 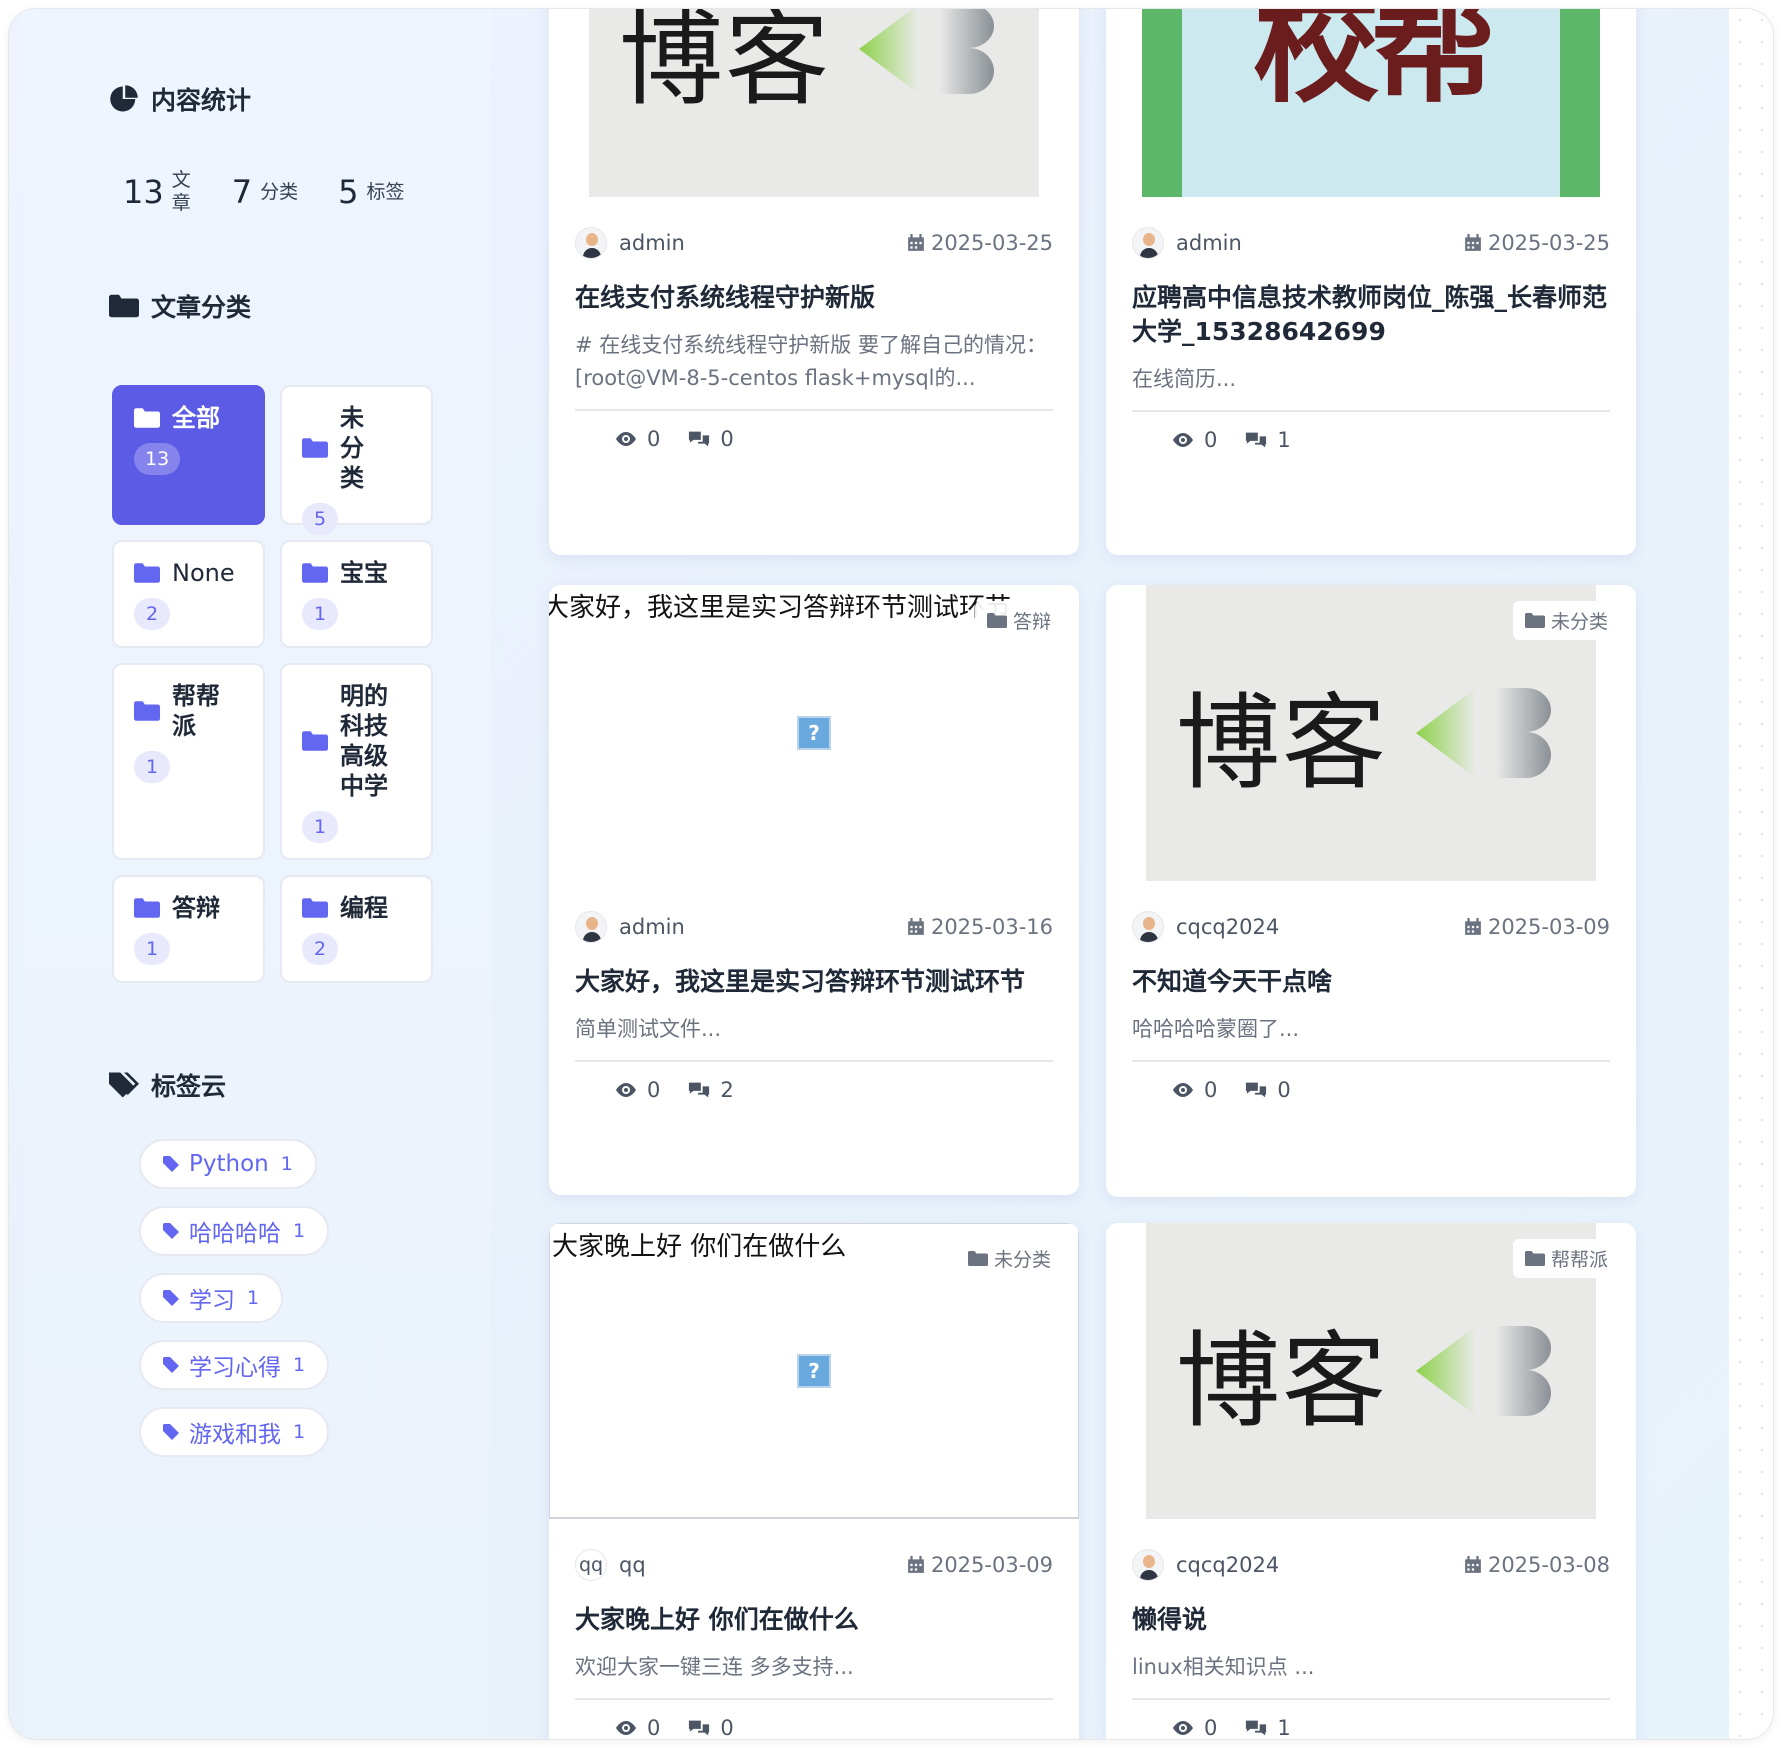 What do you see at coordinates (157, 459) in the screenshot?
I see `category-count: 13` at bounding box center [157, 459].